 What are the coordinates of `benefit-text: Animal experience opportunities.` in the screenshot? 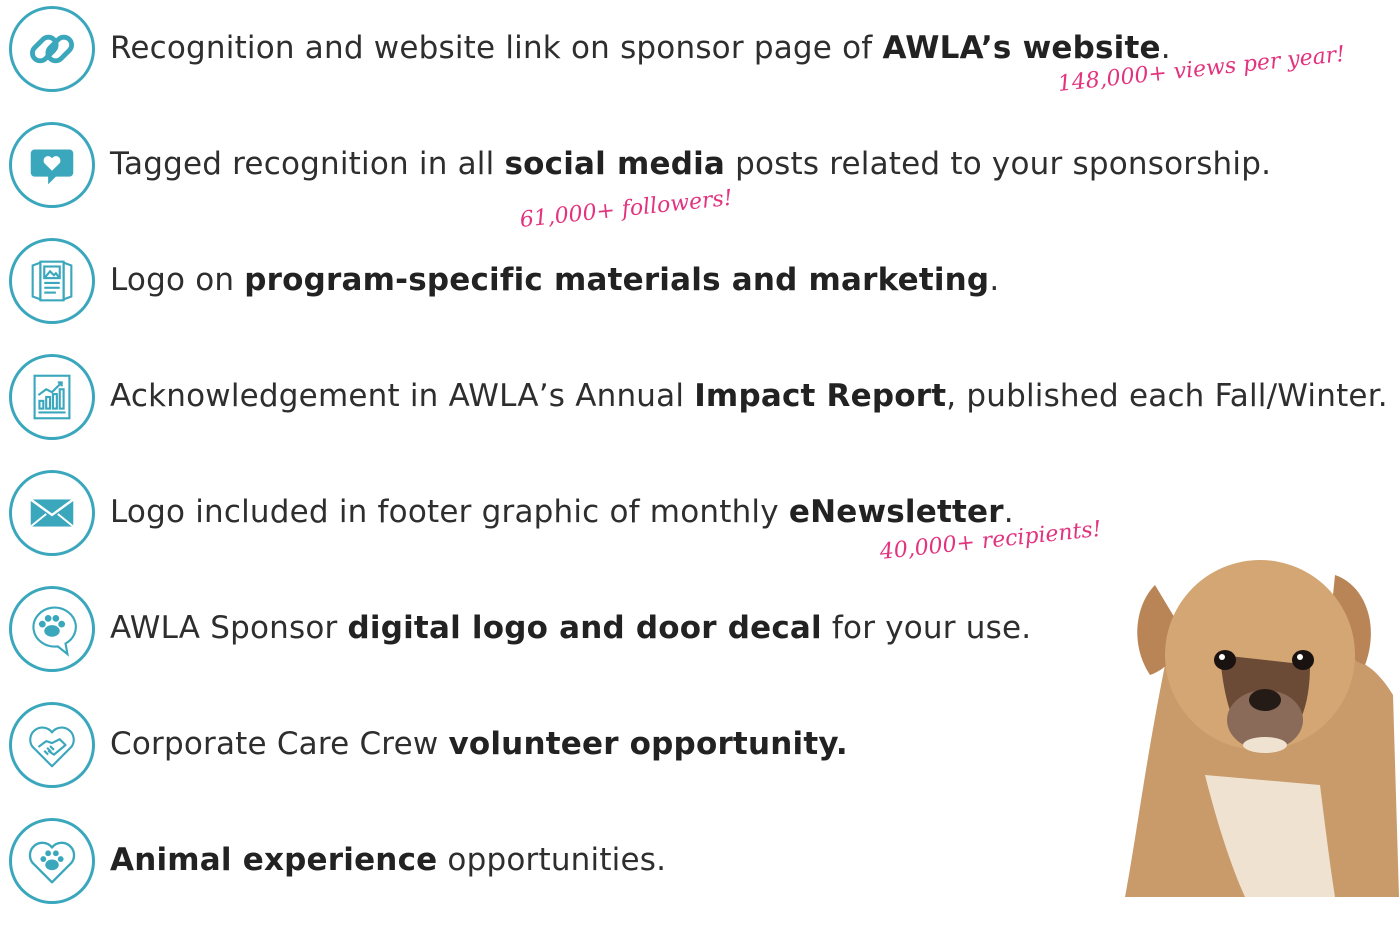 It's located at (388, 860).